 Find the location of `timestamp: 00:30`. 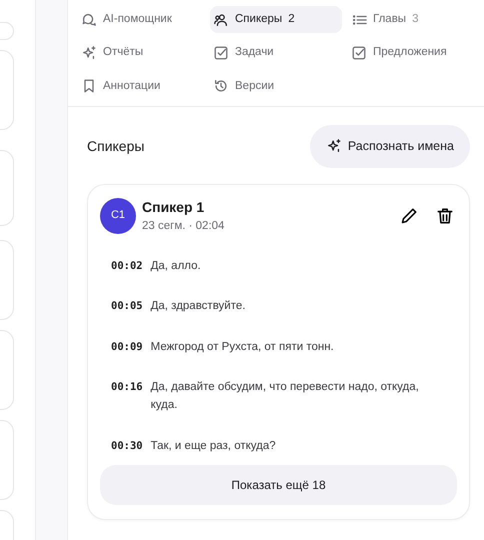

timestamp: 00:30 is located at coordinates (127, 446).